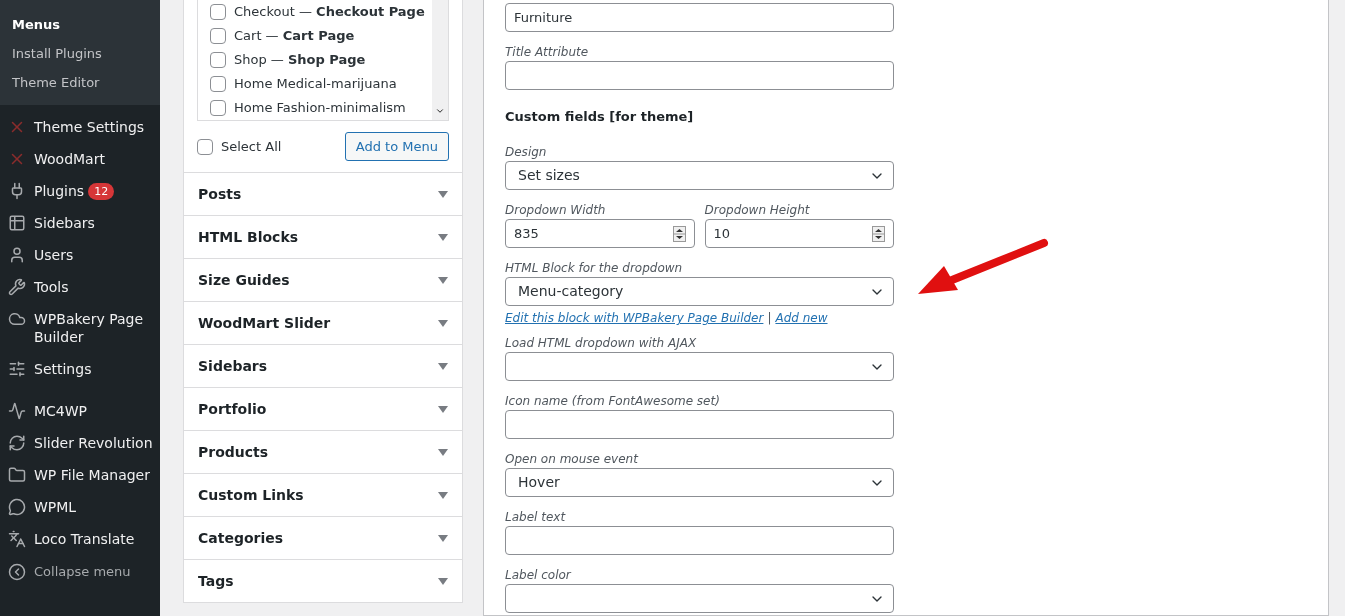 The height and width of the screenshot is (616, 1345). What do you see at coordinates (80, 82) in the screenshot?
I see `submenu-item: Theme Editor` at bounding box center [80, 82].